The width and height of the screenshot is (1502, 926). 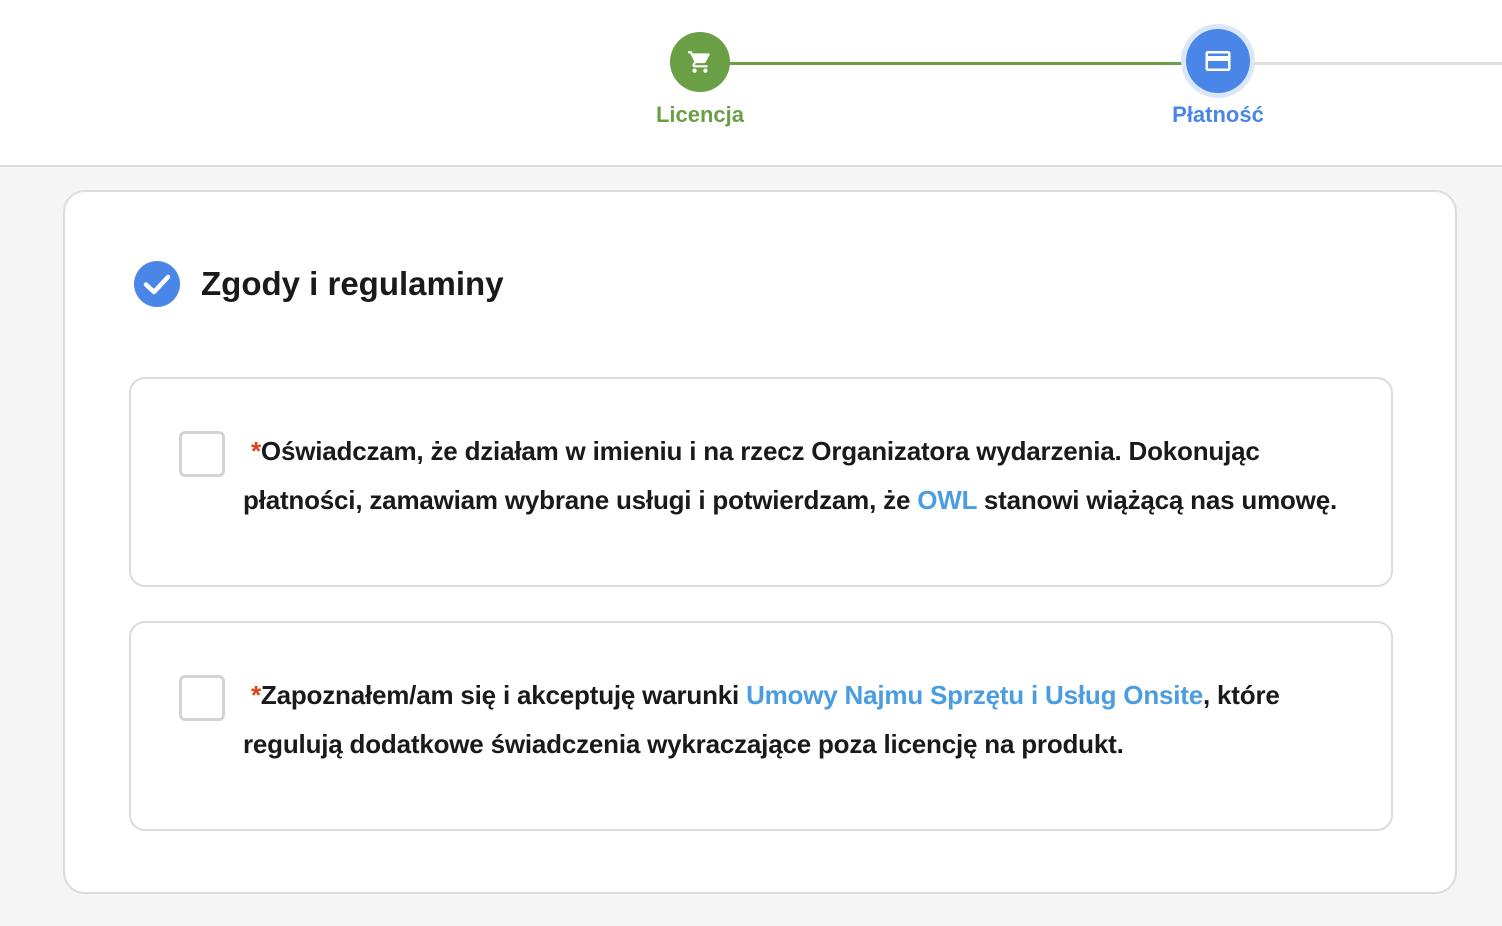 I want to click on step-platnosc, so click(x=1218, y=61).